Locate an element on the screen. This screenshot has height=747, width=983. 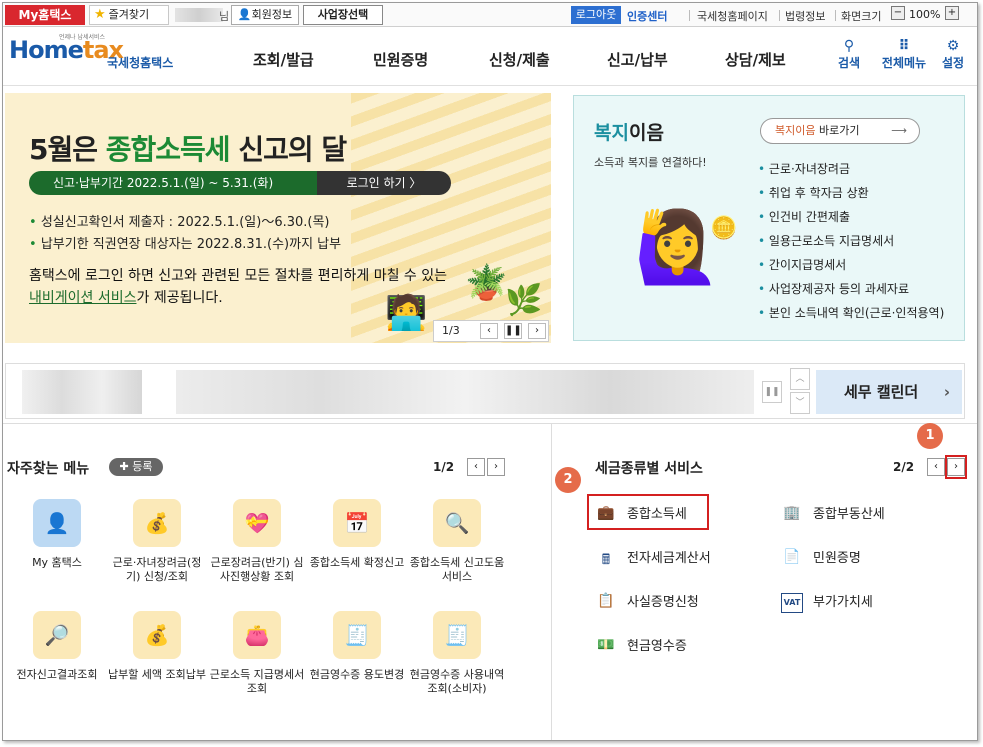
welfare-item: 인건비 간편제출 is located at coordinates (804, 216).